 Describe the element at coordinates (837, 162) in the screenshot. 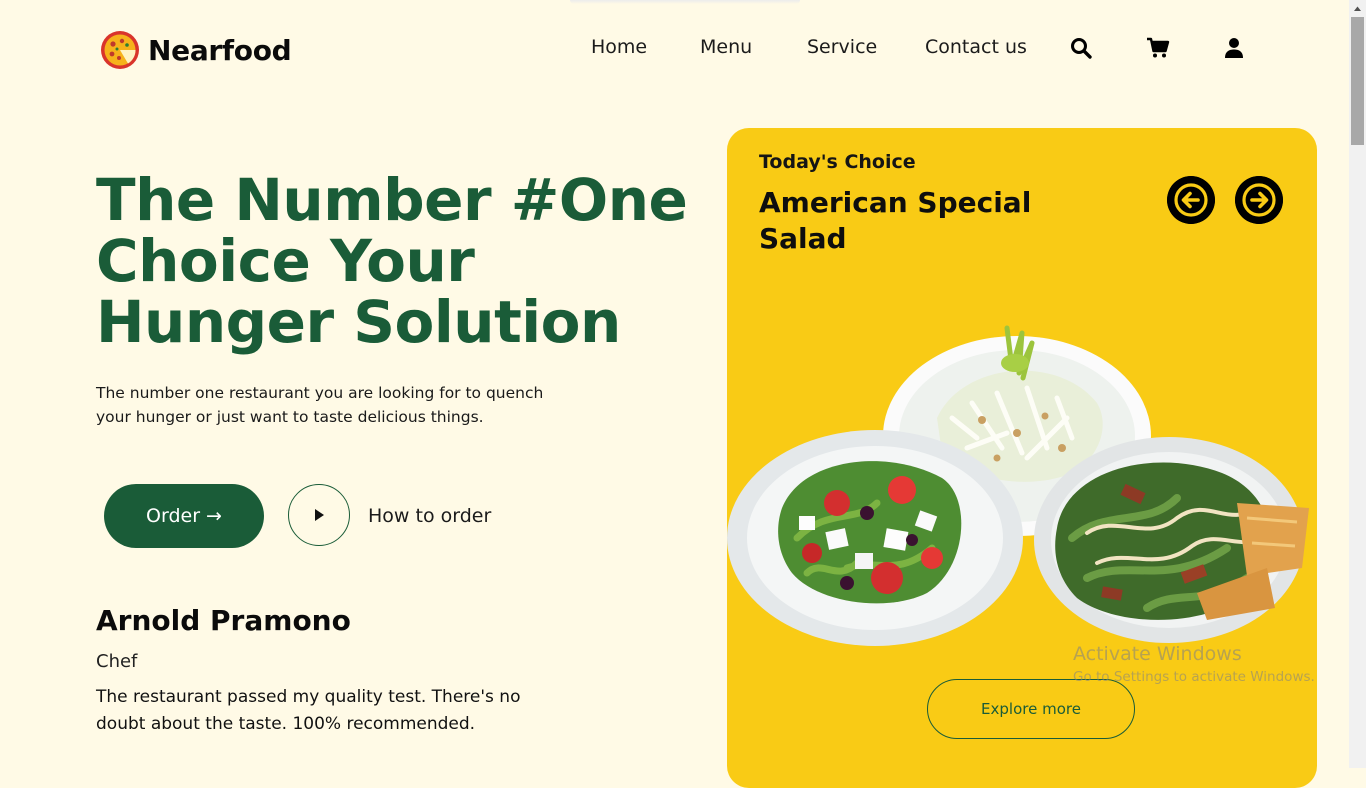

I see `card-kicker: Today's Choice` at that location.